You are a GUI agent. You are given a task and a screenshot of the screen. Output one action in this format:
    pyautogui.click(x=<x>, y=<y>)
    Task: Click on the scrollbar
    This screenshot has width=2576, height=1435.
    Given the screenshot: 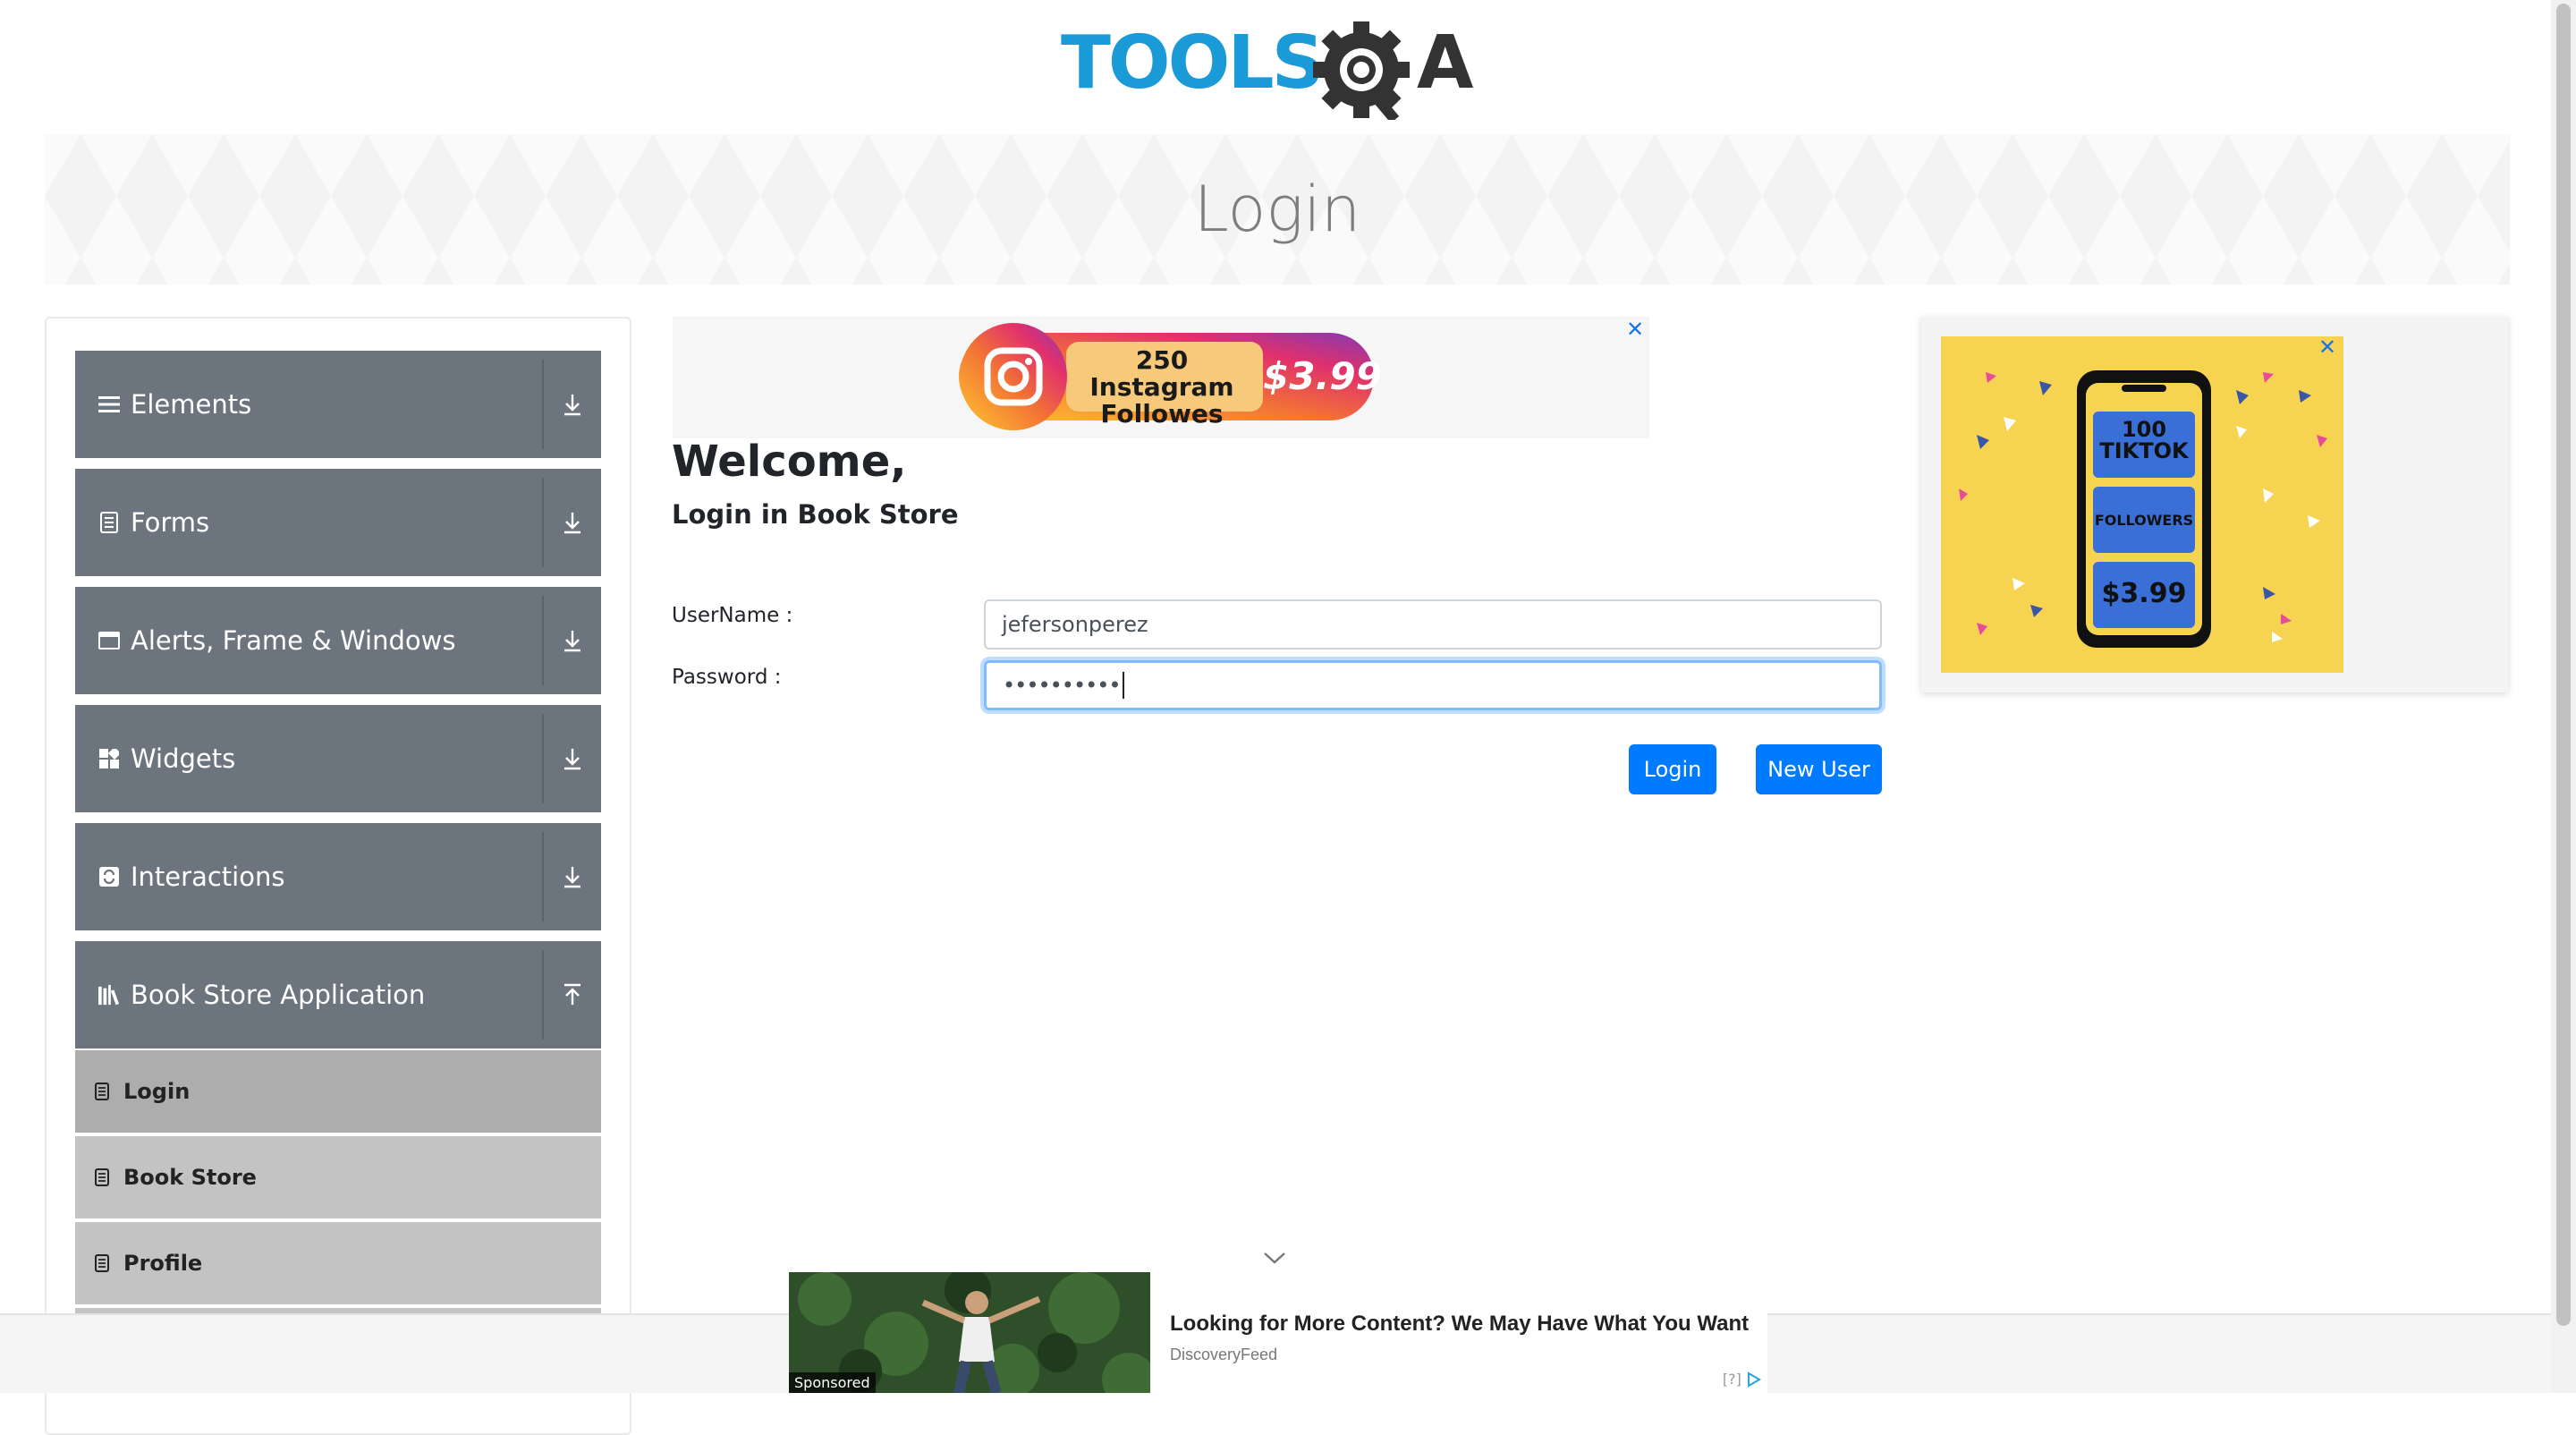 What is the action you would take?
    pyautogui.click(x=2563, y=696)
    